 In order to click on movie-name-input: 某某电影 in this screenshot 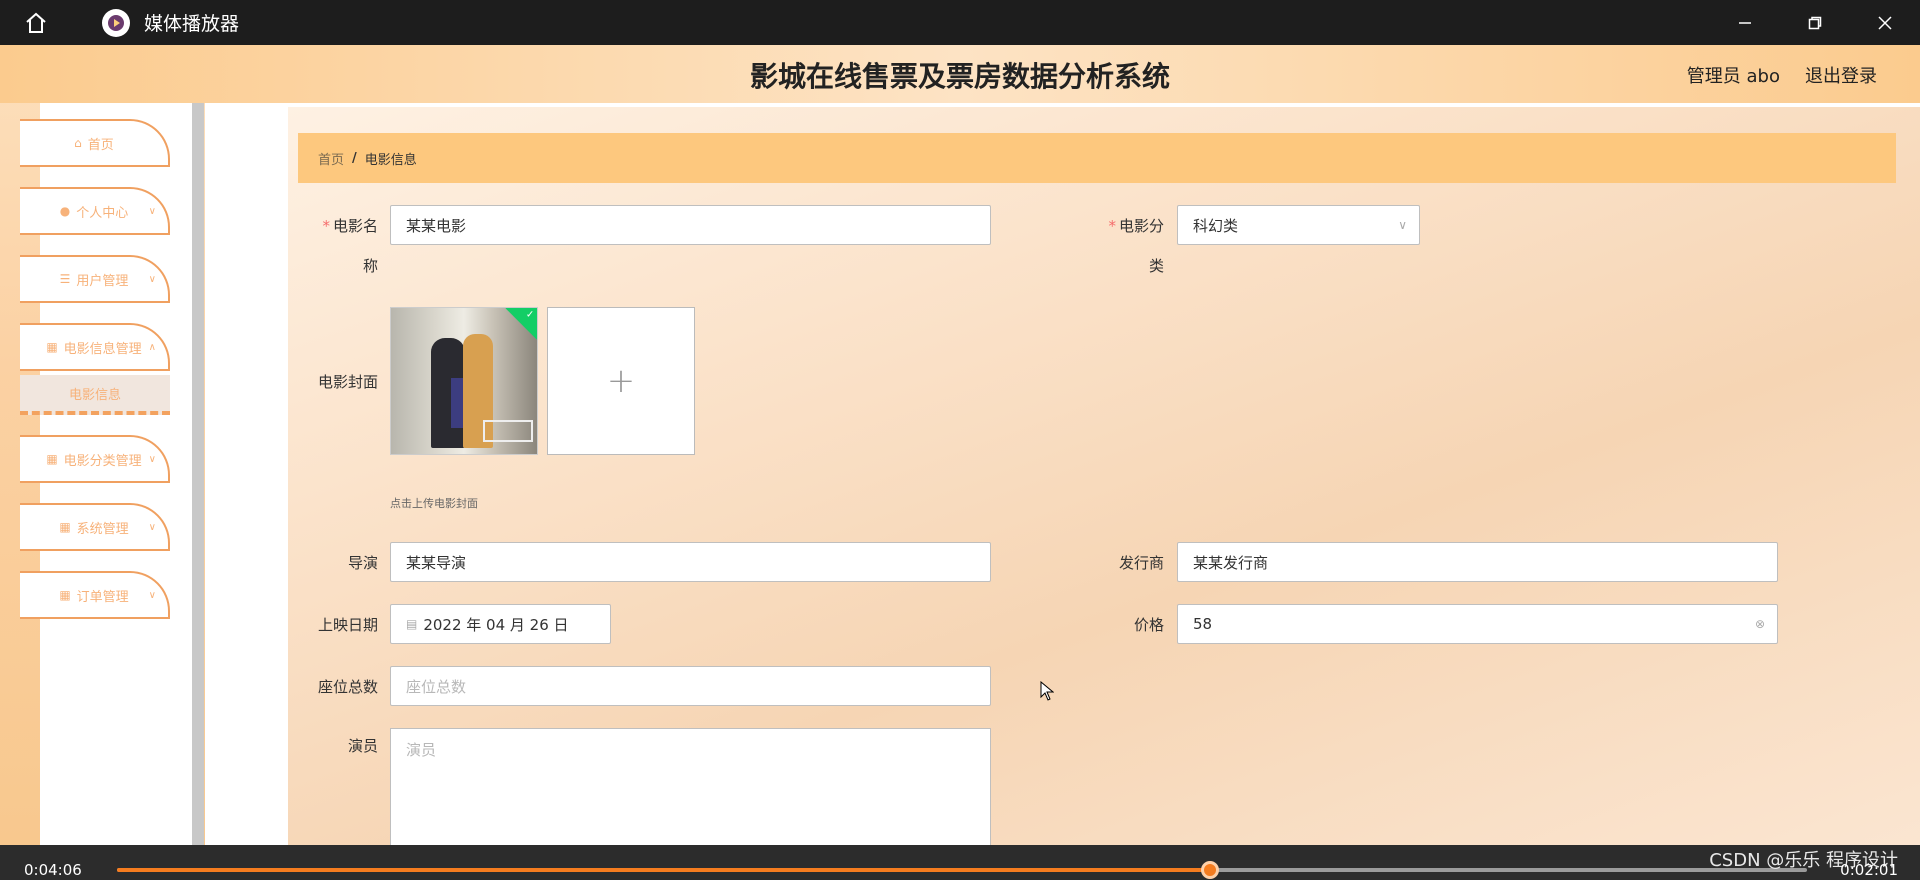, I will do `click(690, 225)`.